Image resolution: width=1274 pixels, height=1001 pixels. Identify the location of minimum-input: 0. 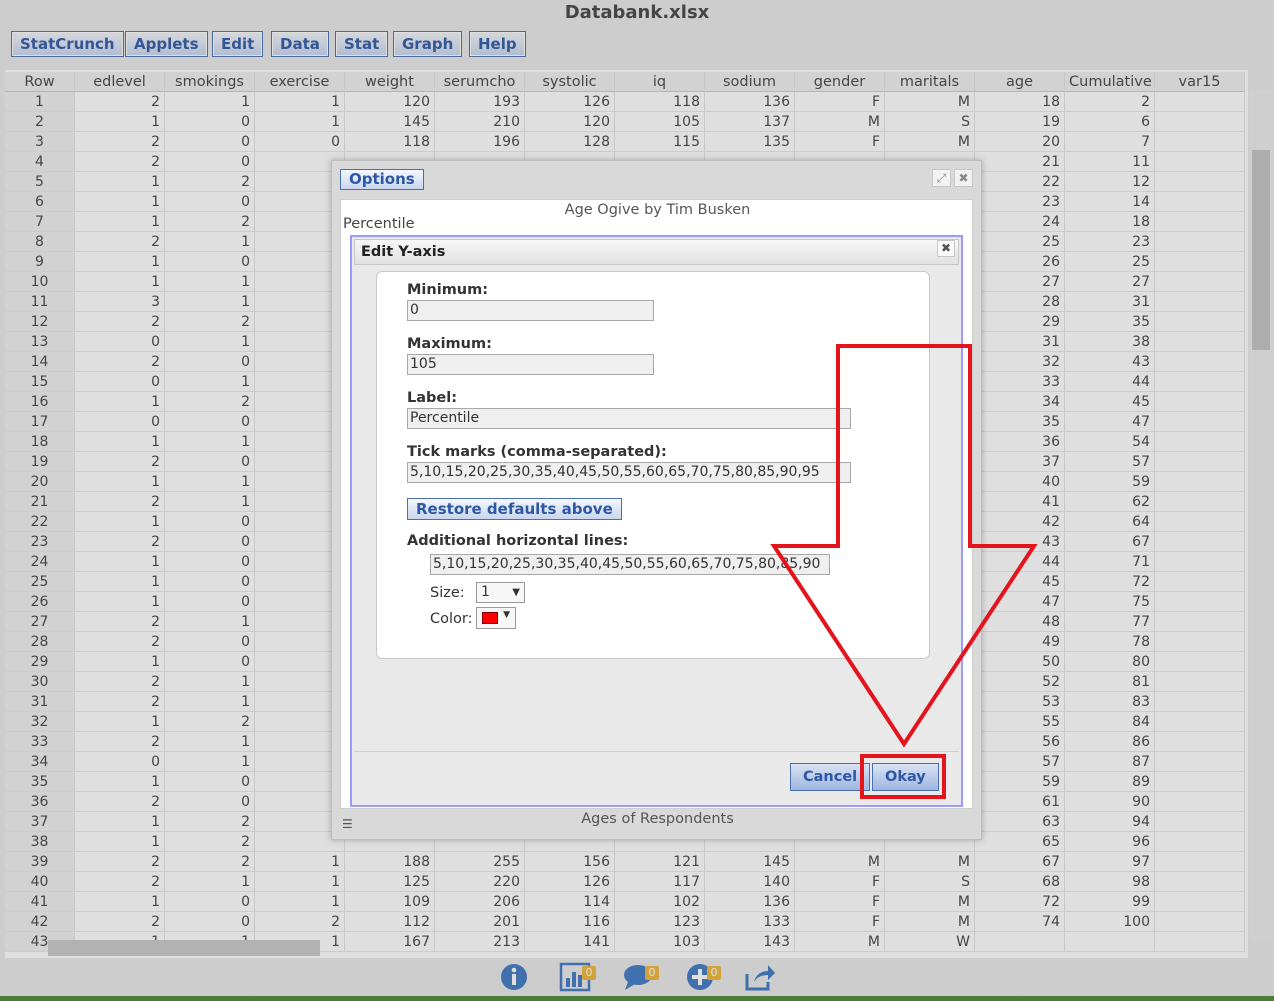
(530, 310).